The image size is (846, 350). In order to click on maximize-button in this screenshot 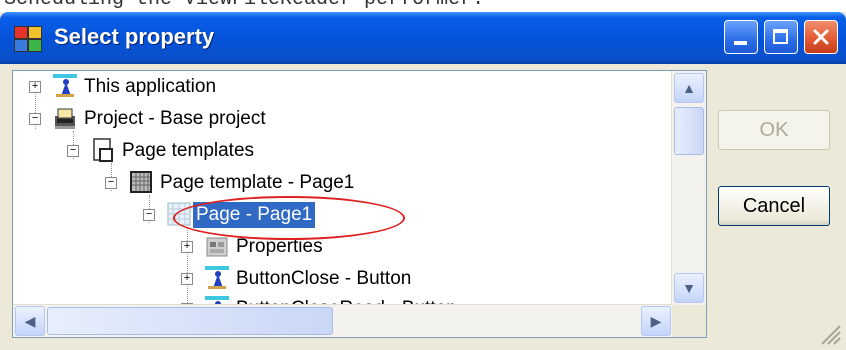, I will do `click(781, 37)`.